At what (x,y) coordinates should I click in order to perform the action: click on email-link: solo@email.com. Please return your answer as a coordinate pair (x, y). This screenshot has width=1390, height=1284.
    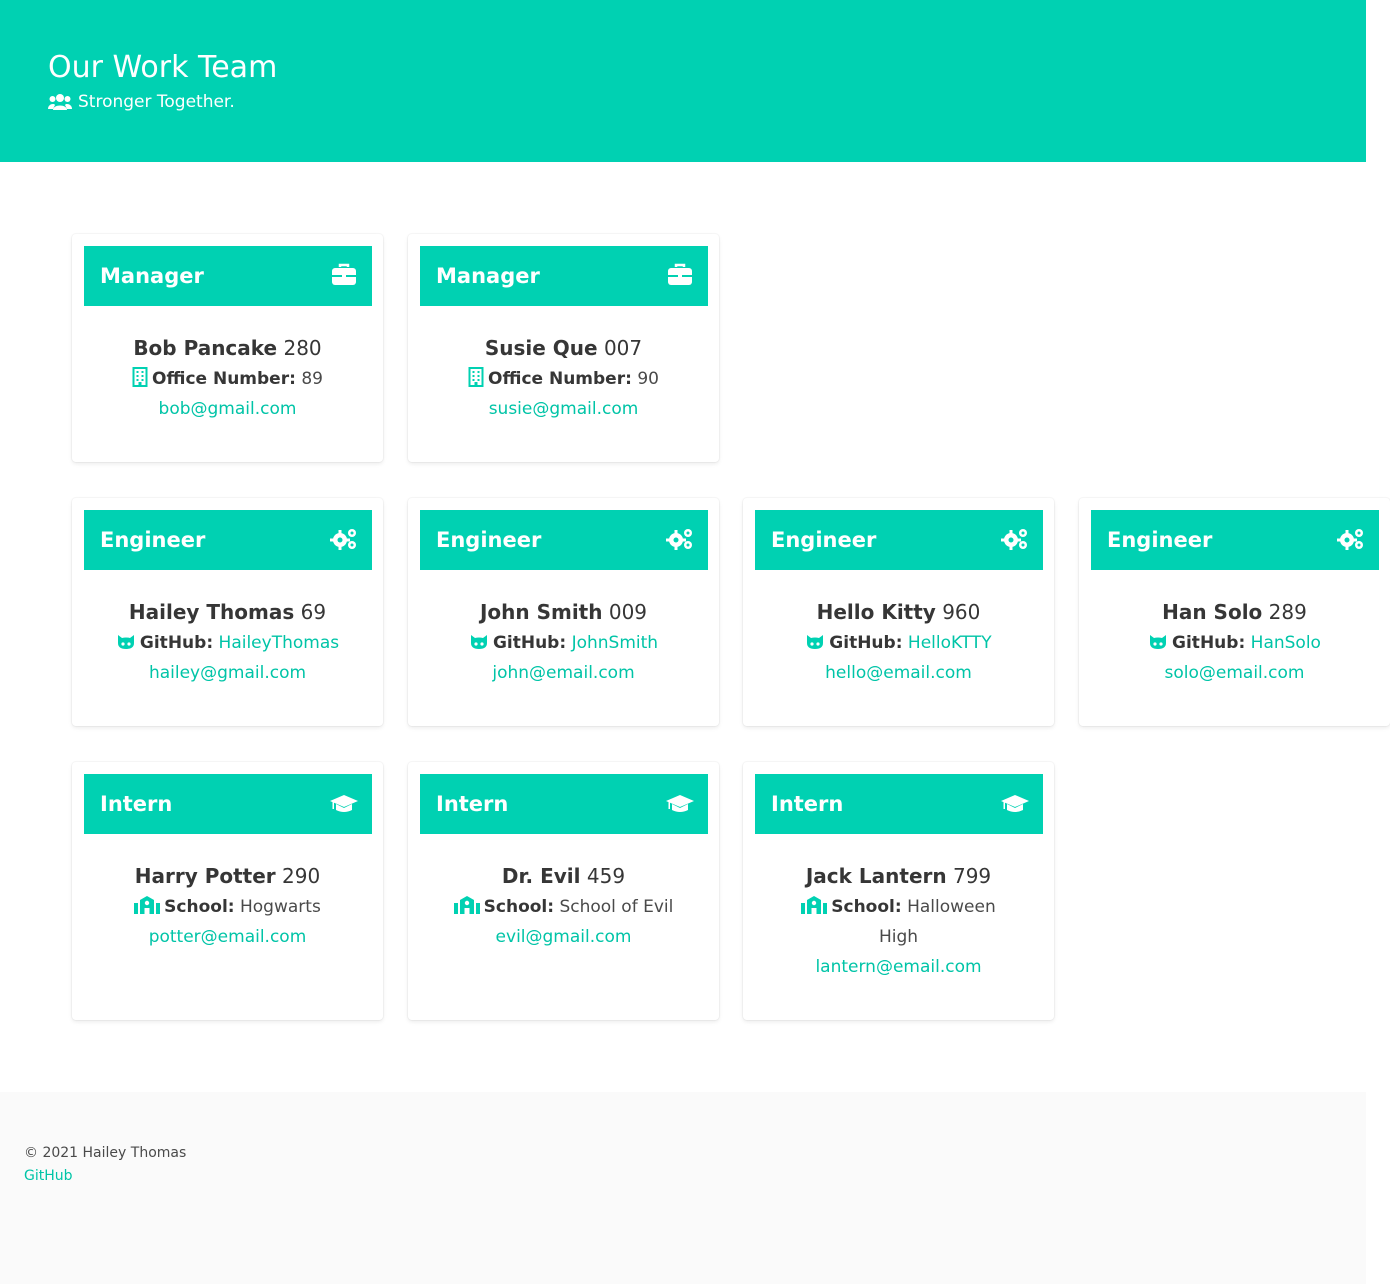
    Looking at the image, I should click on (1235, 673).